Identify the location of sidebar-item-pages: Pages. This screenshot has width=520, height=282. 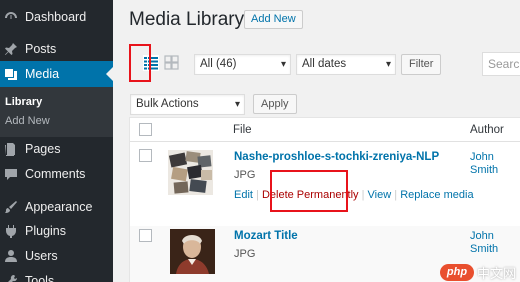
(56, 149).